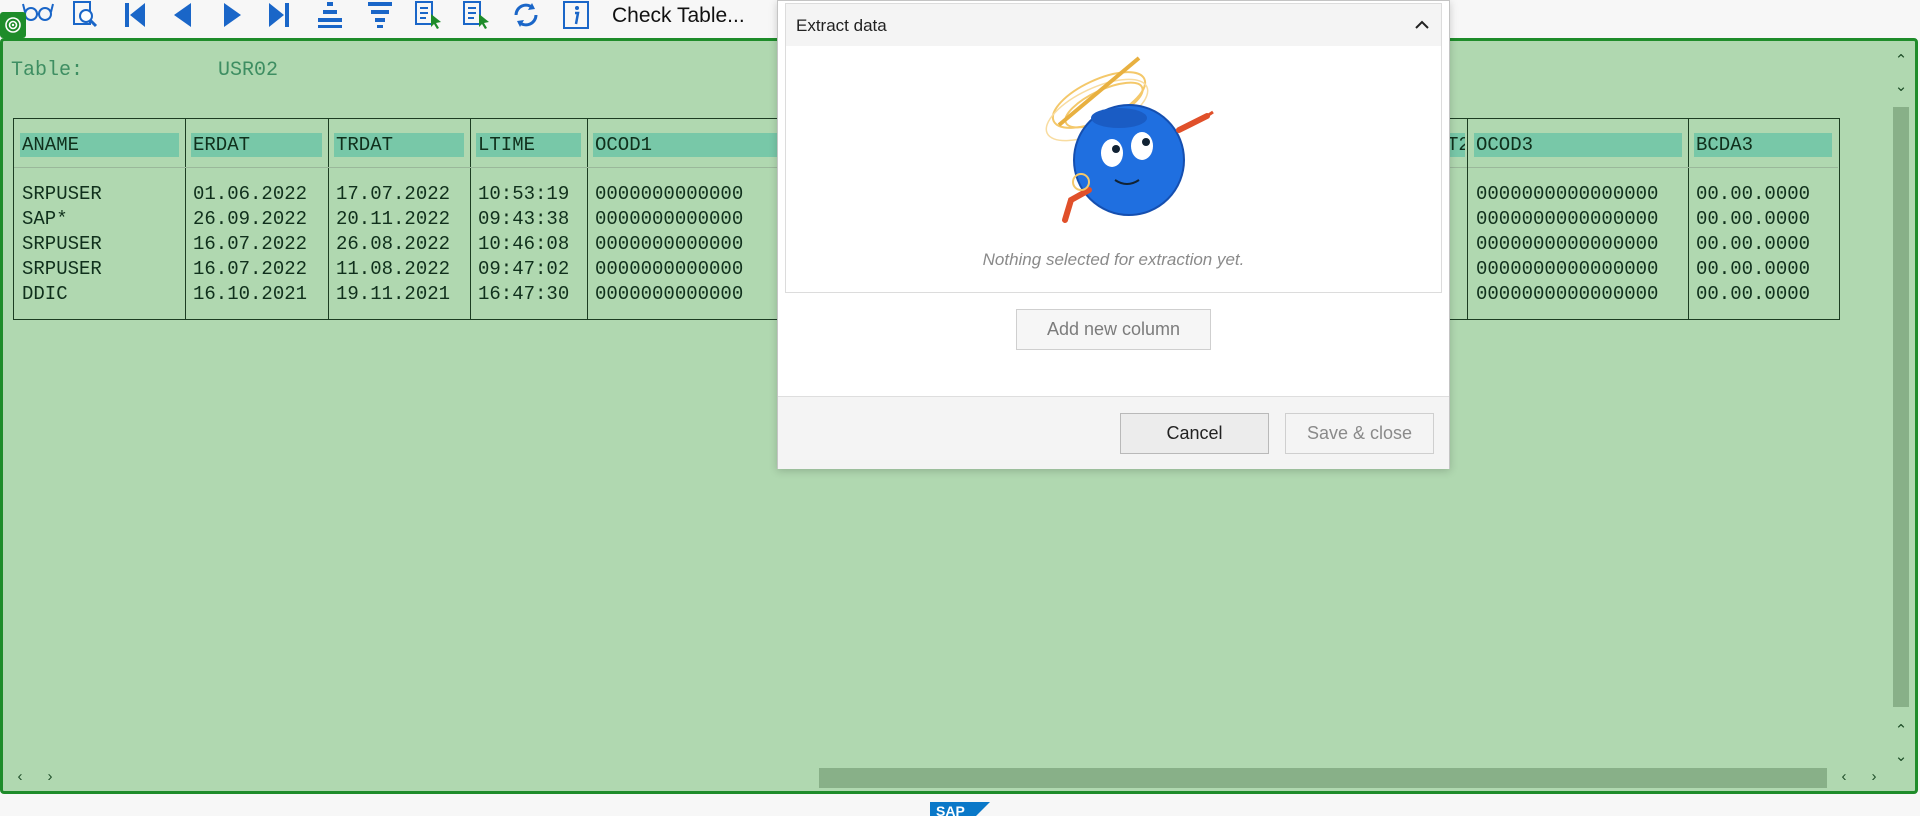 The width and height of the screenshot is (1920, 816). What do you see at coordinates (1113, 25) in the screenshot?
I see `panel-header: Extract data` at bounding box center [1113, 25].